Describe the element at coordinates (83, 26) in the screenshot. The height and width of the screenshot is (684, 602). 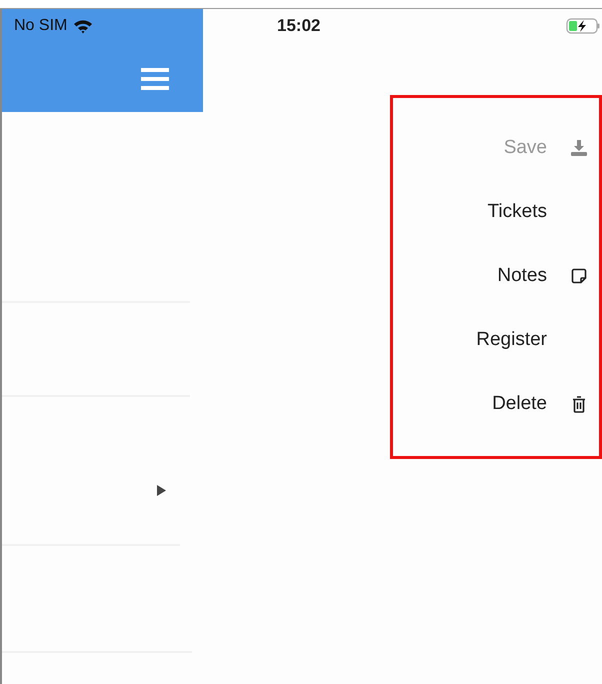
I see `wifi-icon` at that location.